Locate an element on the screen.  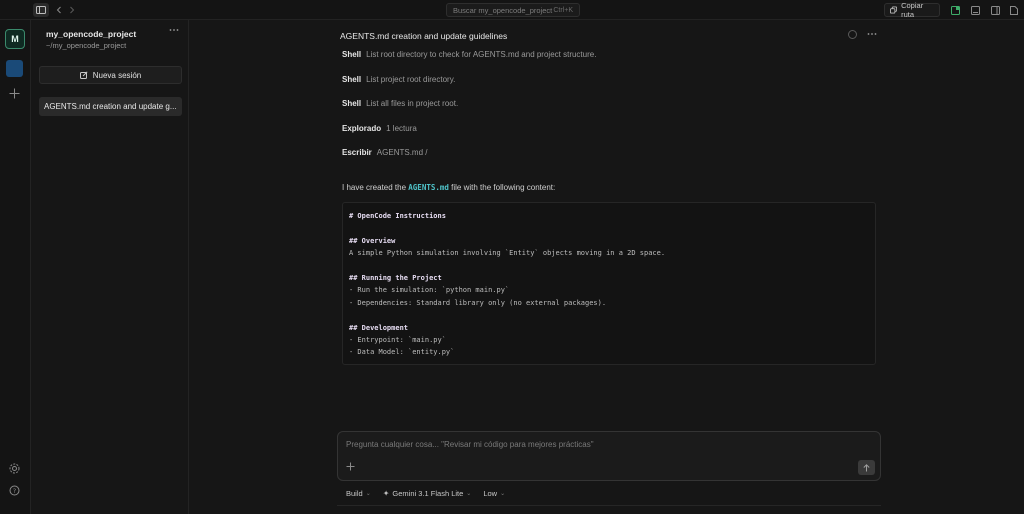
model-select: ✦ Gemini 3.1 Flash Lite ⌄ is located at coordinates (427, 493).